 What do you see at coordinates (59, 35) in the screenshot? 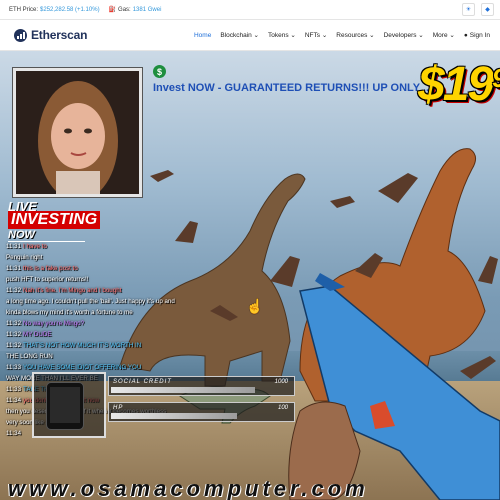
I see `brand-name: Etherscan` at bounding box center [59, 35].